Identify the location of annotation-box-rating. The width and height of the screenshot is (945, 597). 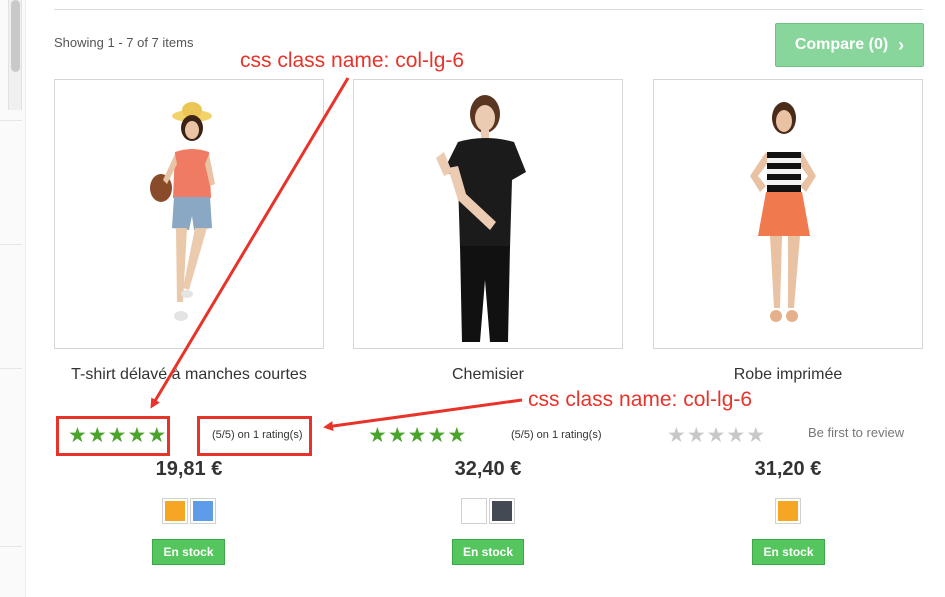
(254, 436).